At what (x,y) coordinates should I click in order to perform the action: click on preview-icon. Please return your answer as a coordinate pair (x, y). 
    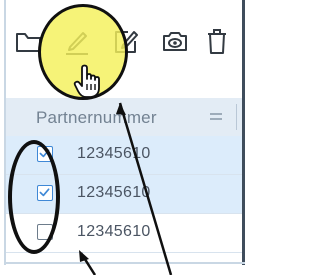
    Looking at the image, I should click on (175, 41).